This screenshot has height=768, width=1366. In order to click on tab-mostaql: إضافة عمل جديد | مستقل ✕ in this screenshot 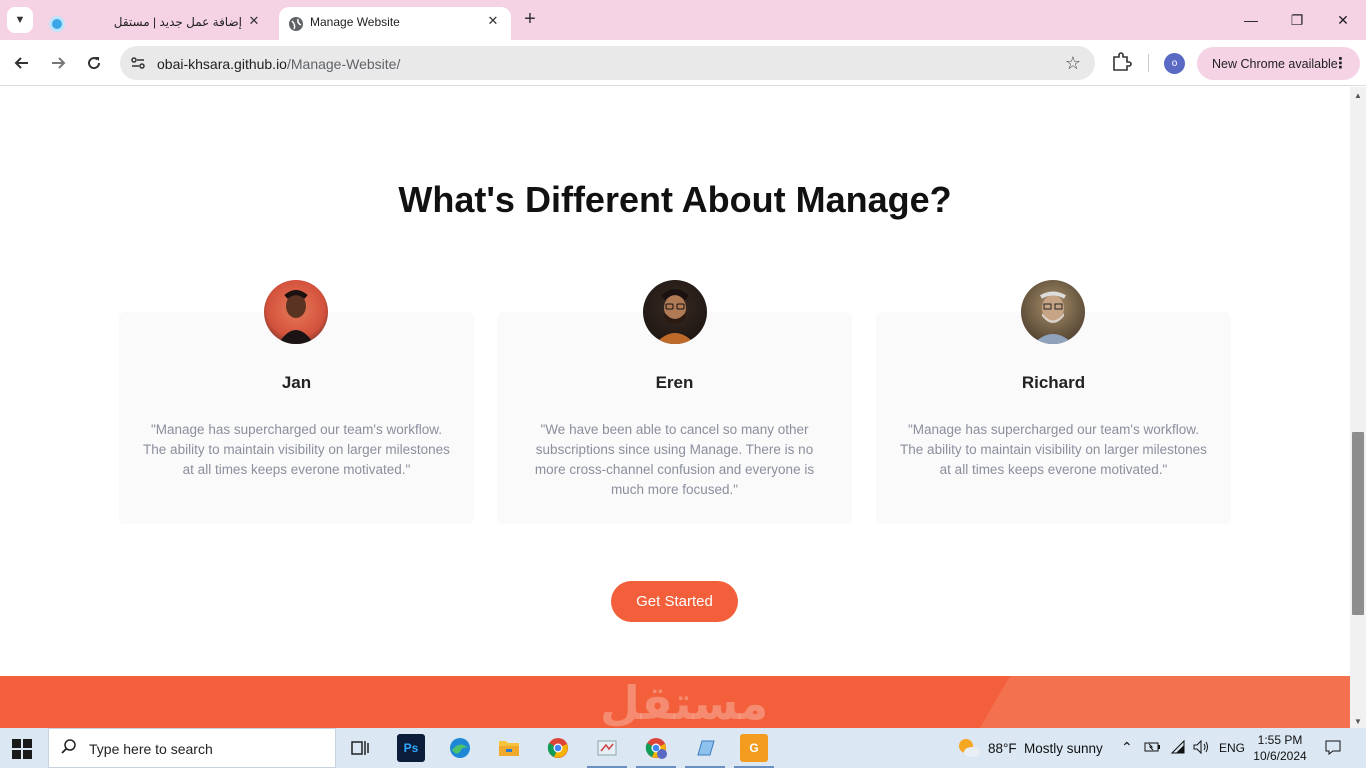, I will do `click(156, 23)`.